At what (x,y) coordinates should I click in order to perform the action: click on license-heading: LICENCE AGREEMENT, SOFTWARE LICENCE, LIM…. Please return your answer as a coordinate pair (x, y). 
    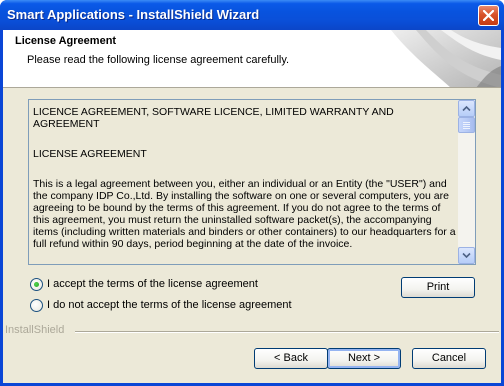
    Looking at the image, I should click on (213, 118).